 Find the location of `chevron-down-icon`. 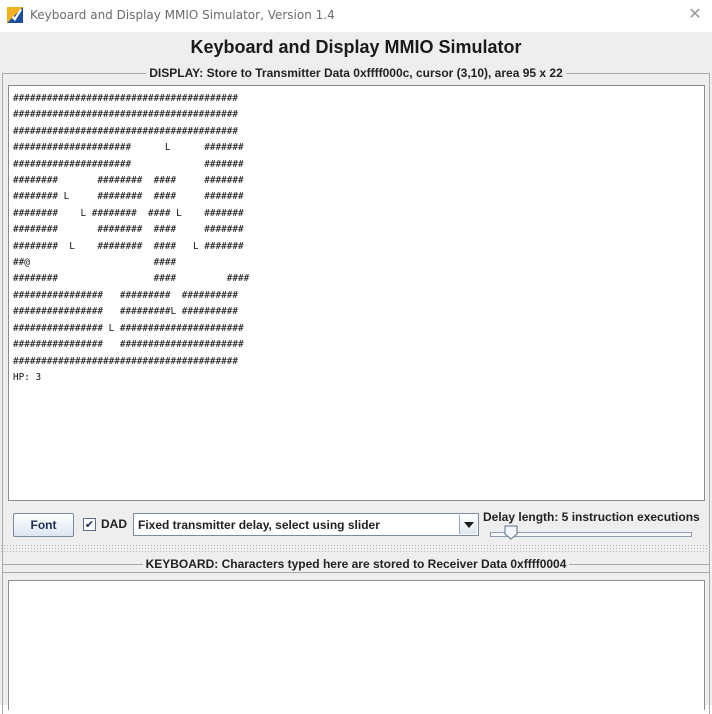

chevron-down-icon is located at coordinates (468, 524).